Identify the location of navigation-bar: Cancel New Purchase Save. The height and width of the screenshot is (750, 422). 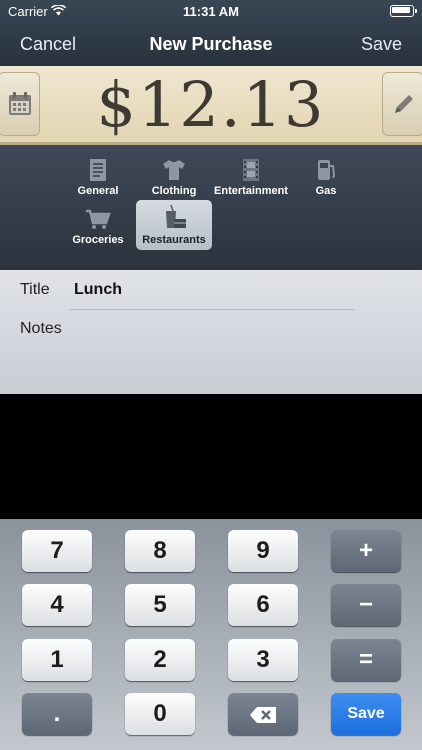
(211, 44).